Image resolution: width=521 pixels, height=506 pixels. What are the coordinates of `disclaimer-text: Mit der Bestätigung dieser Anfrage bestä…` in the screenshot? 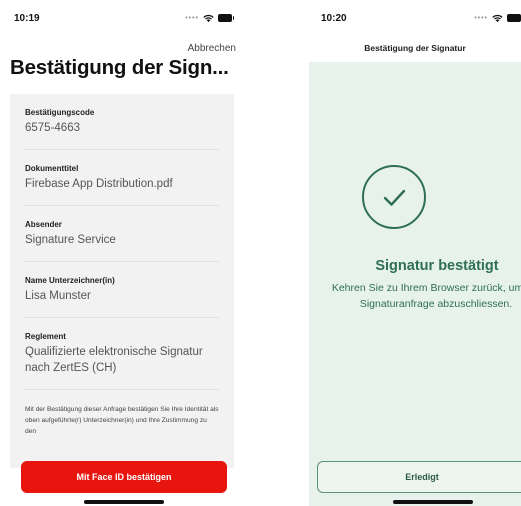 It's located at (122, 420).